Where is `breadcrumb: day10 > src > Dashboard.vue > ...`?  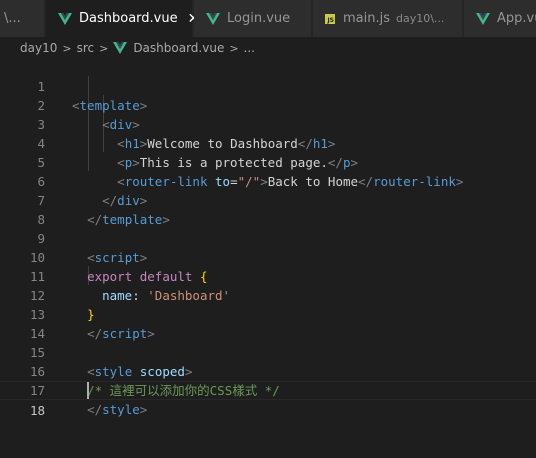
breadcrumb: day10 > src > Dashboard.vue > ... is located at coordinates (137, 48).